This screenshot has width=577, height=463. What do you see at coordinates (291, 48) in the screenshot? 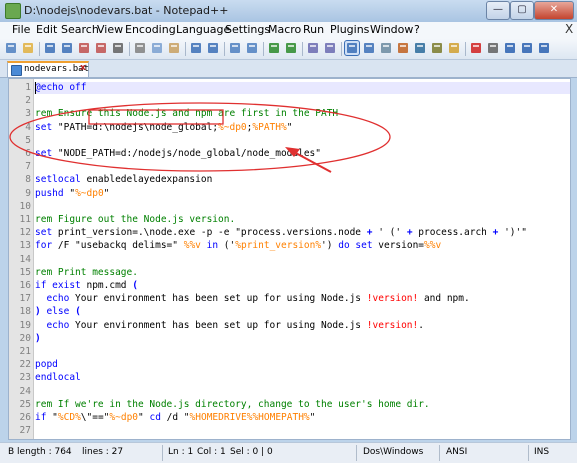
I see `zoom-out-icon` at bounding box center [291, 48].